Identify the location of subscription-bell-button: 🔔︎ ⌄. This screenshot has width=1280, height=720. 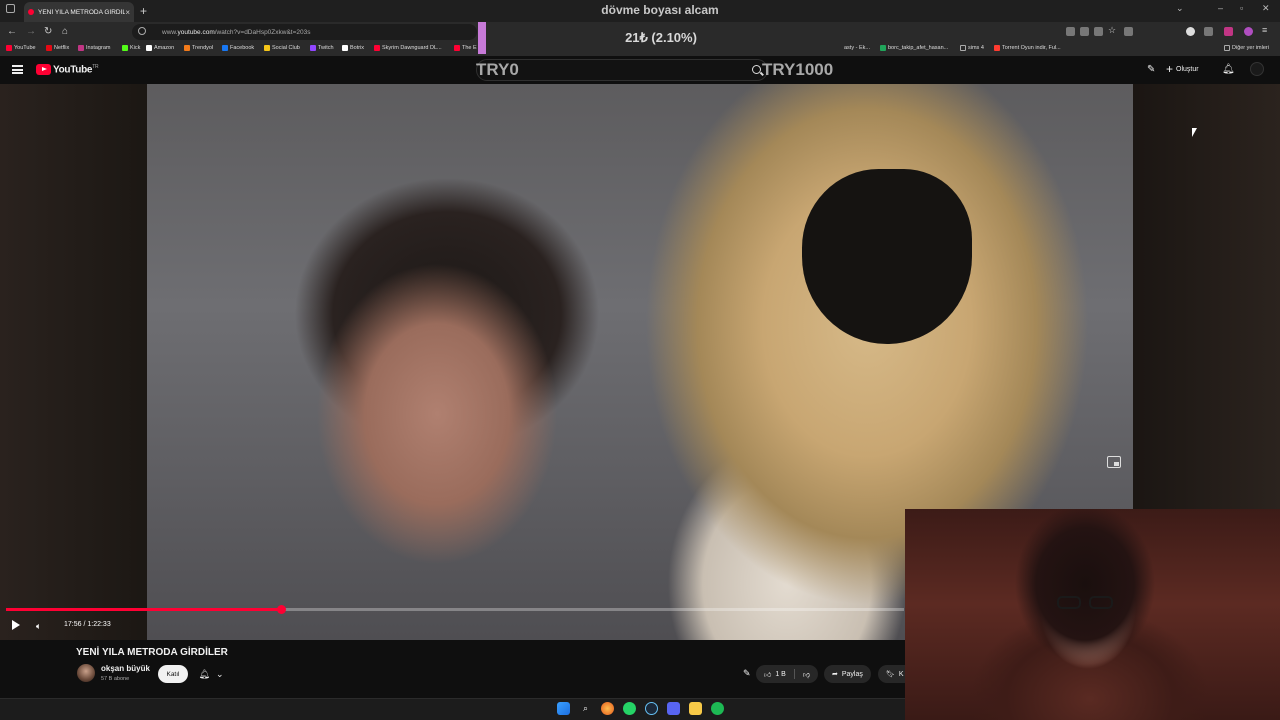
(211, 674).